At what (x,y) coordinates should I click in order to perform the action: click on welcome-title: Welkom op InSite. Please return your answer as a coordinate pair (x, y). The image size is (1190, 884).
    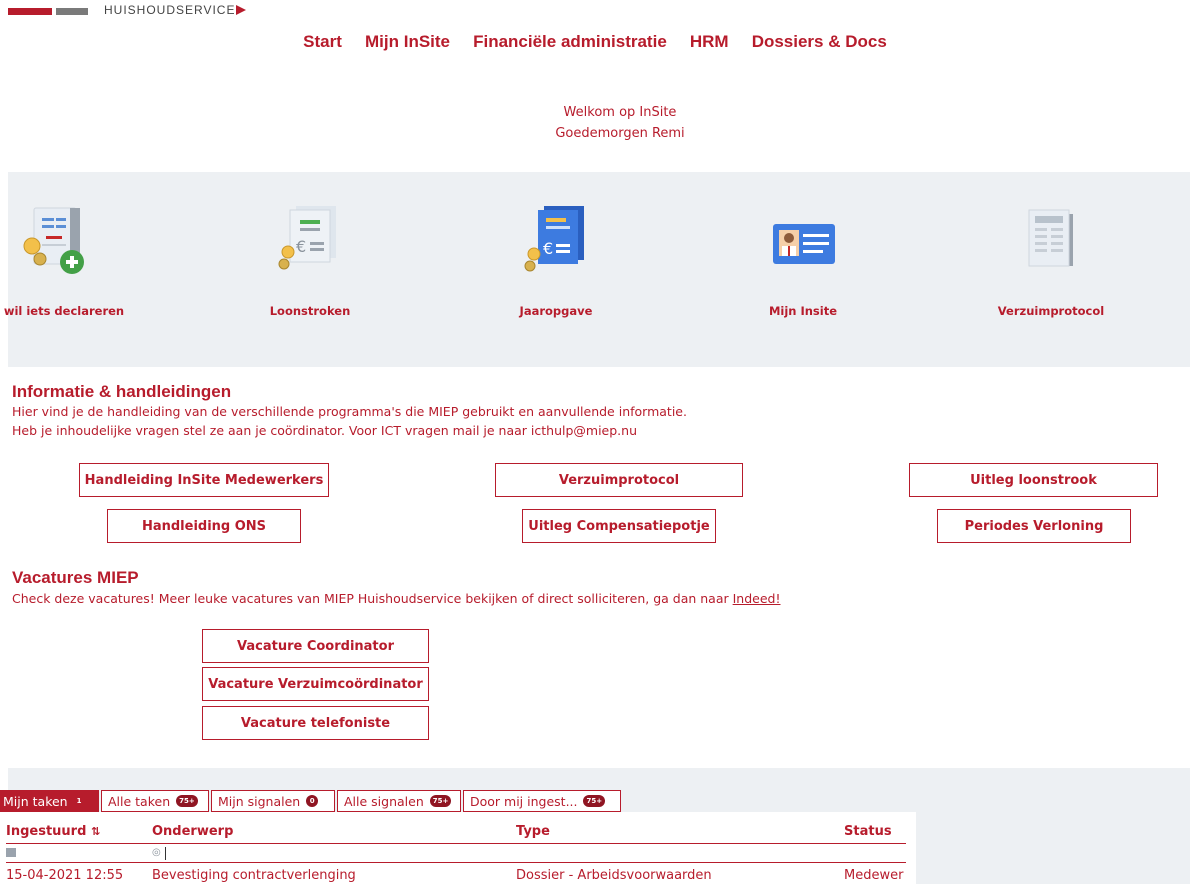
    Looking at the image, I should click on (620, 112).